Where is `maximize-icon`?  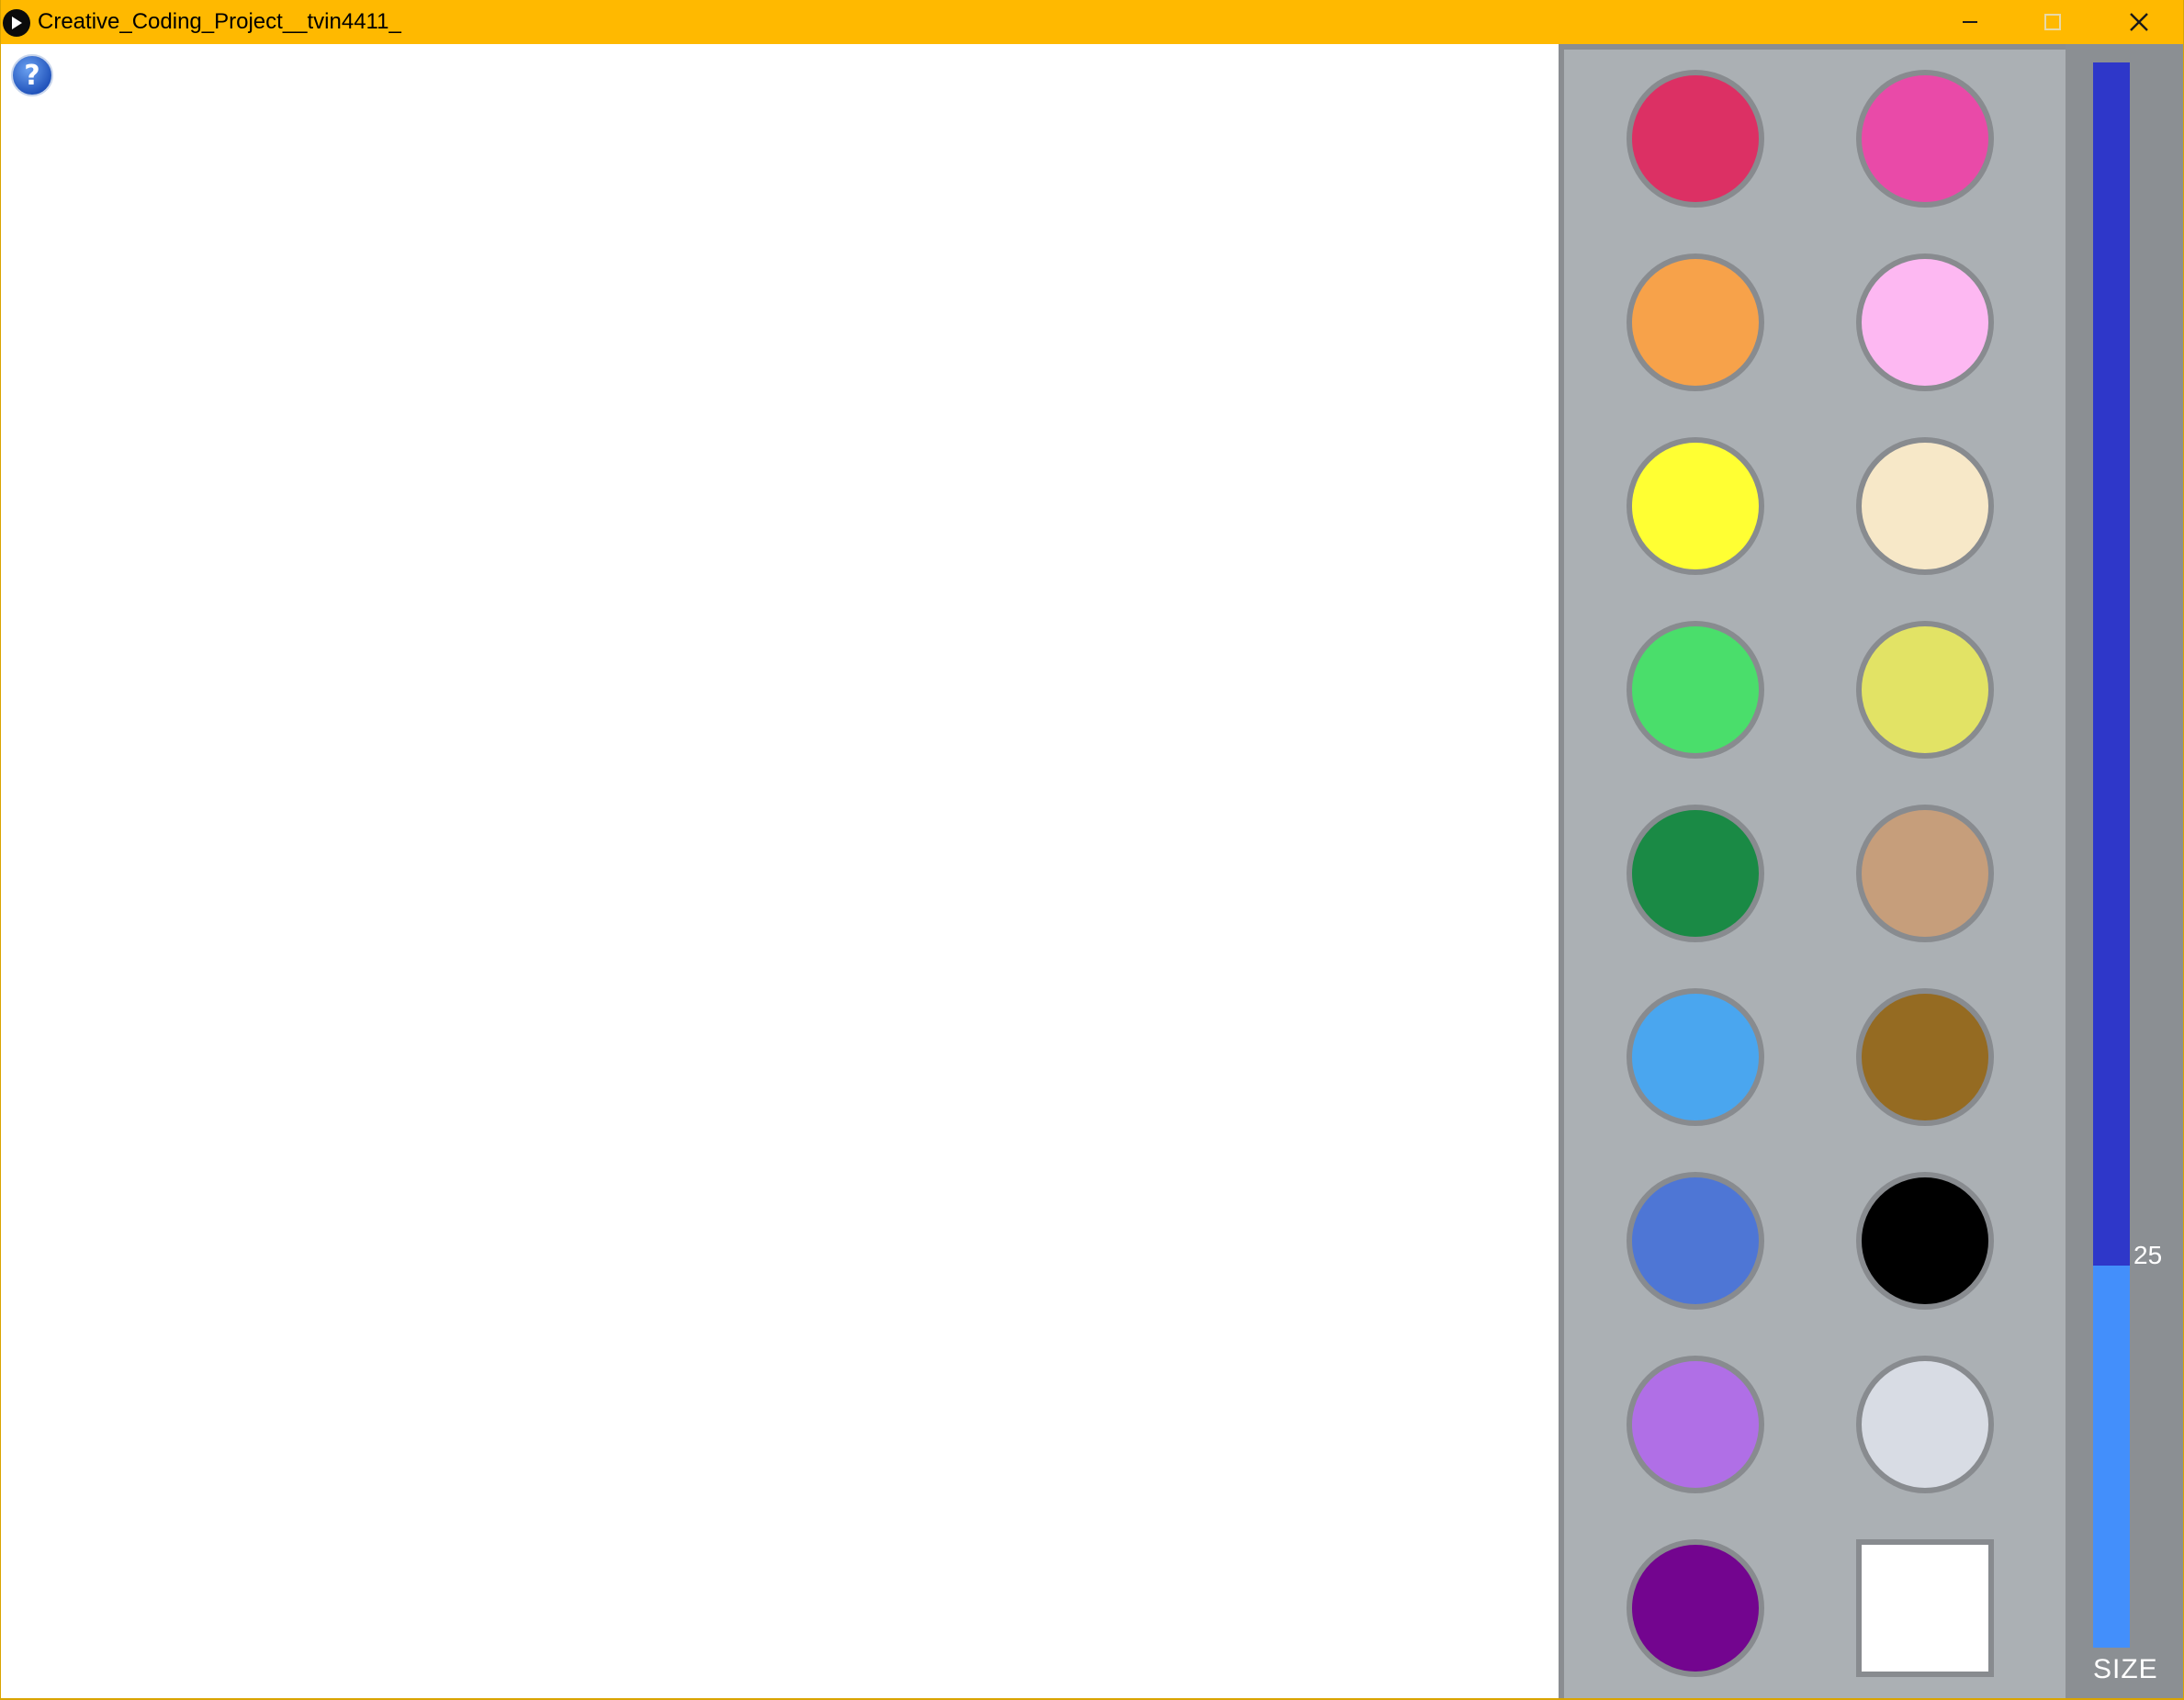
maximize-icon is located at coordinates (2052, 22).